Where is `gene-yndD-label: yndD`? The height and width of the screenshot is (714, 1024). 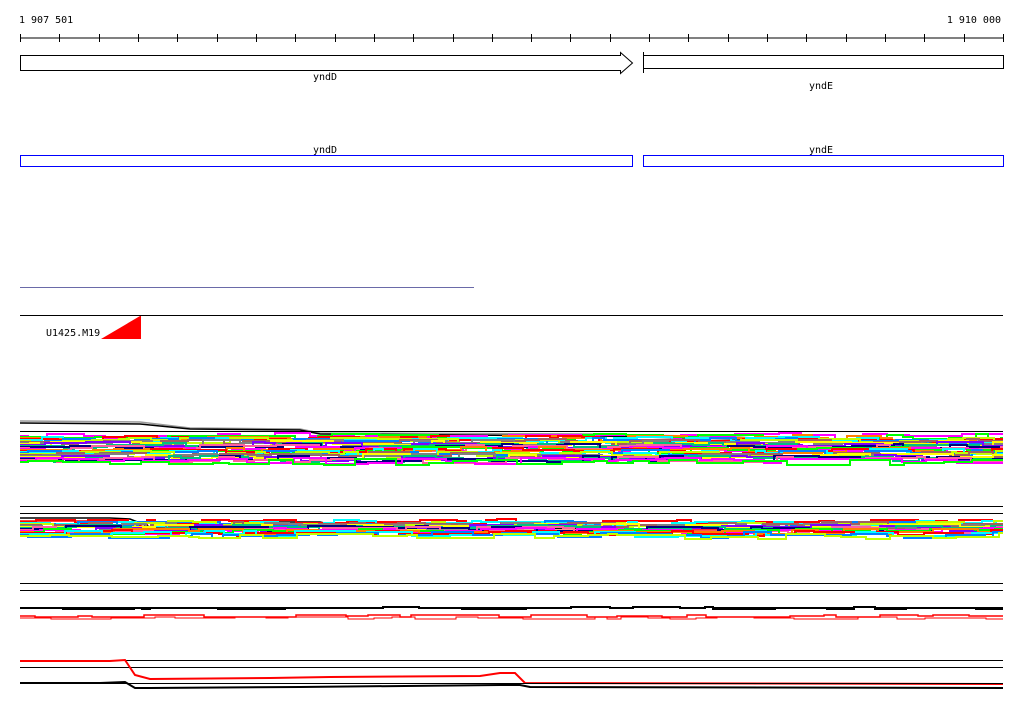
gene-yndD-label: yndD is located at coordinates (325, 77).